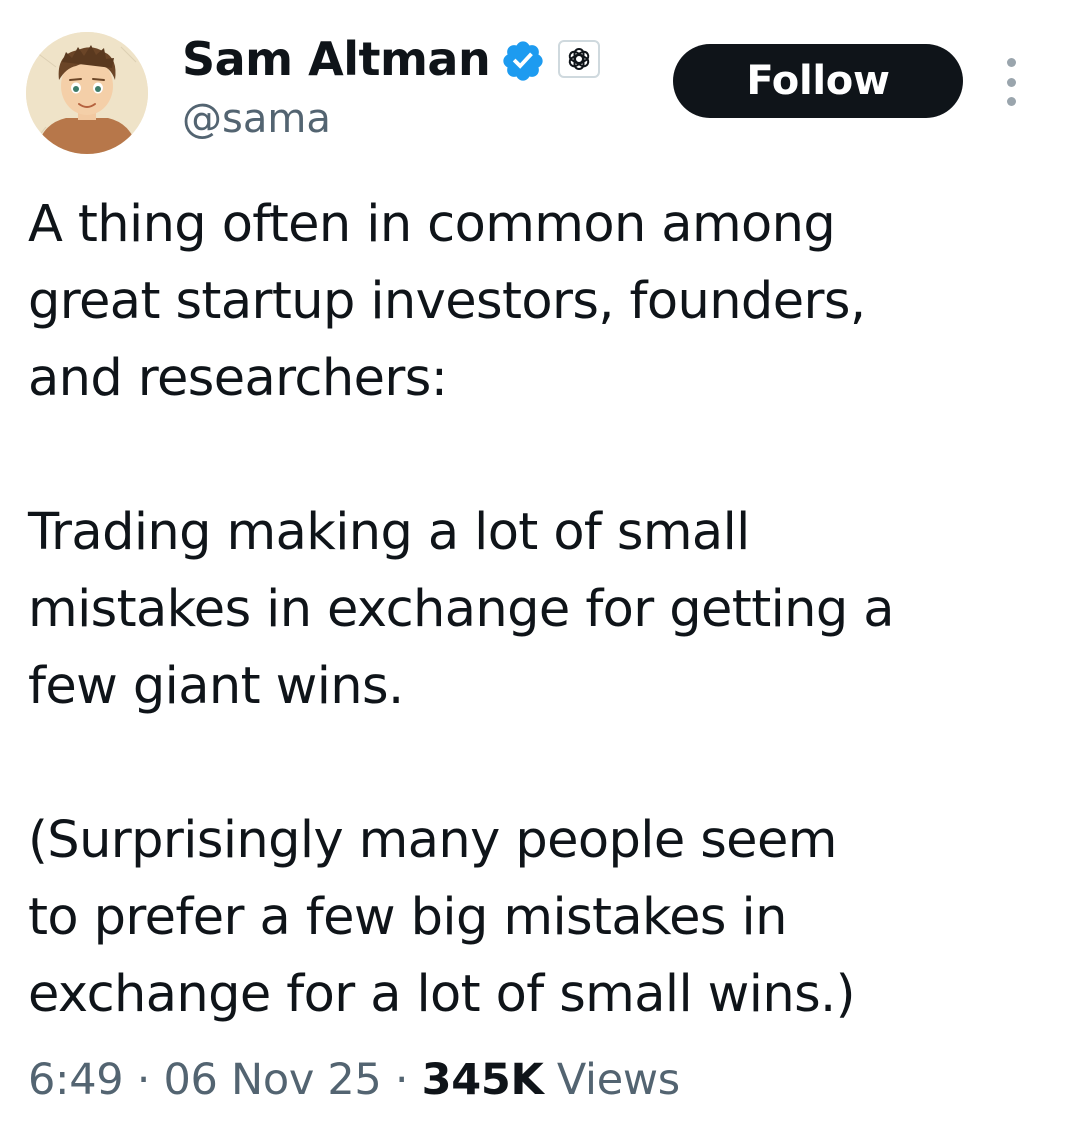 Image resolution: width=1070 pixels, height=1142 pixels. What do you see at coordinates (461, 609) in the screenshot?
I see `tweet-line: mistakes in exchange for getting a` at bounding box center [461, 609].